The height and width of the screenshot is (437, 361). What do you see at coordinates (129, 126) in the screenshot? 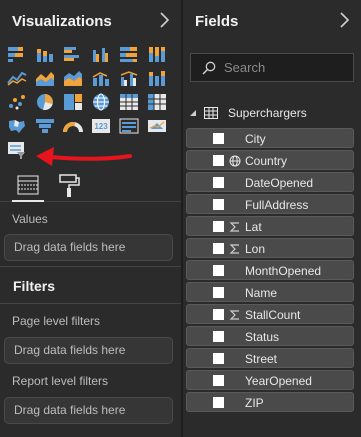
I see `multi-row-card-icon` at bounding box center [129, 126].